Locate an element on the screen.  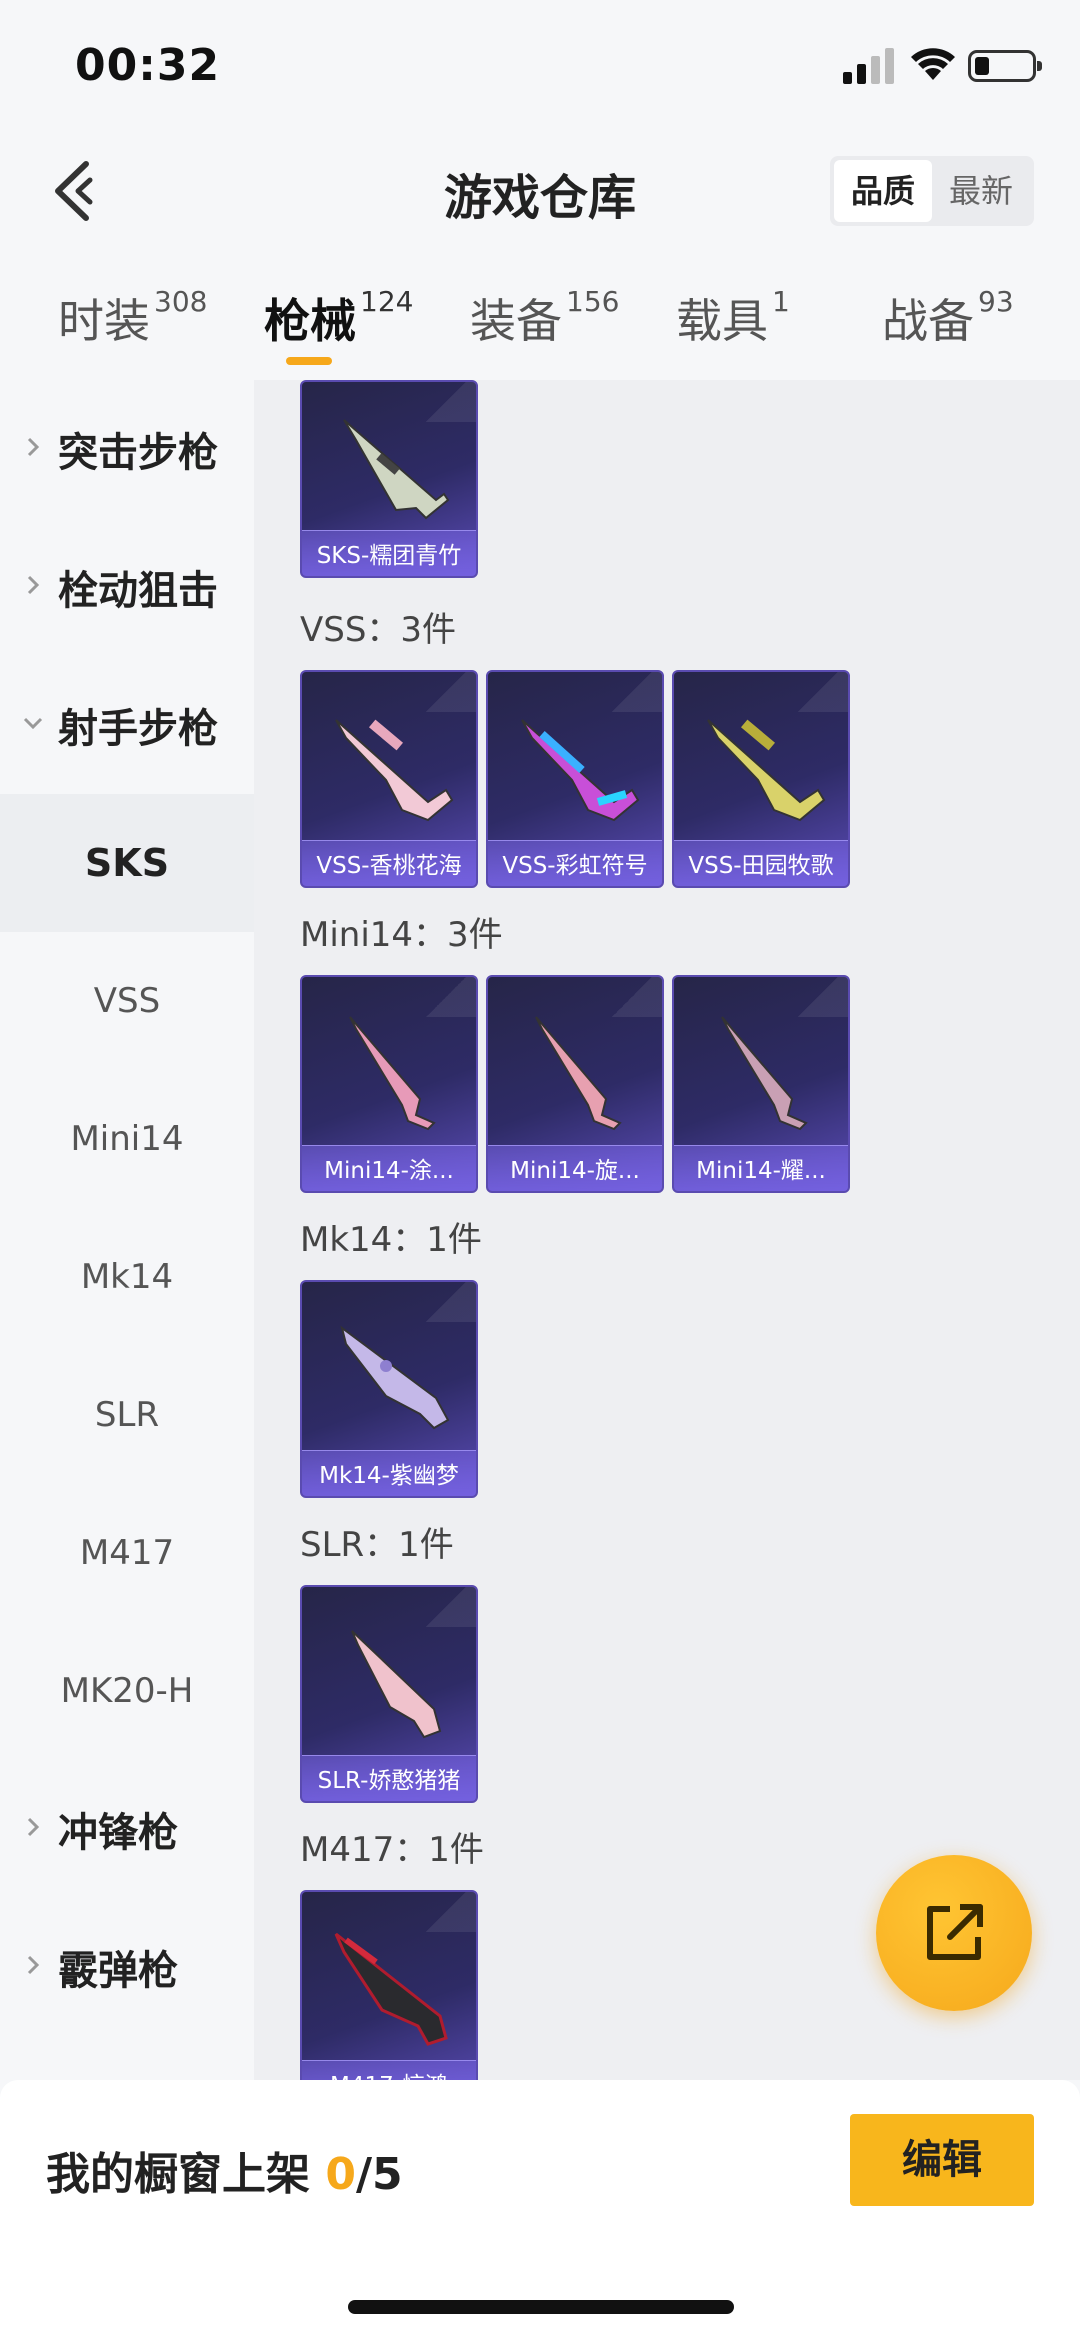
cellular-signal-icon is located at coordinates (868, 66).